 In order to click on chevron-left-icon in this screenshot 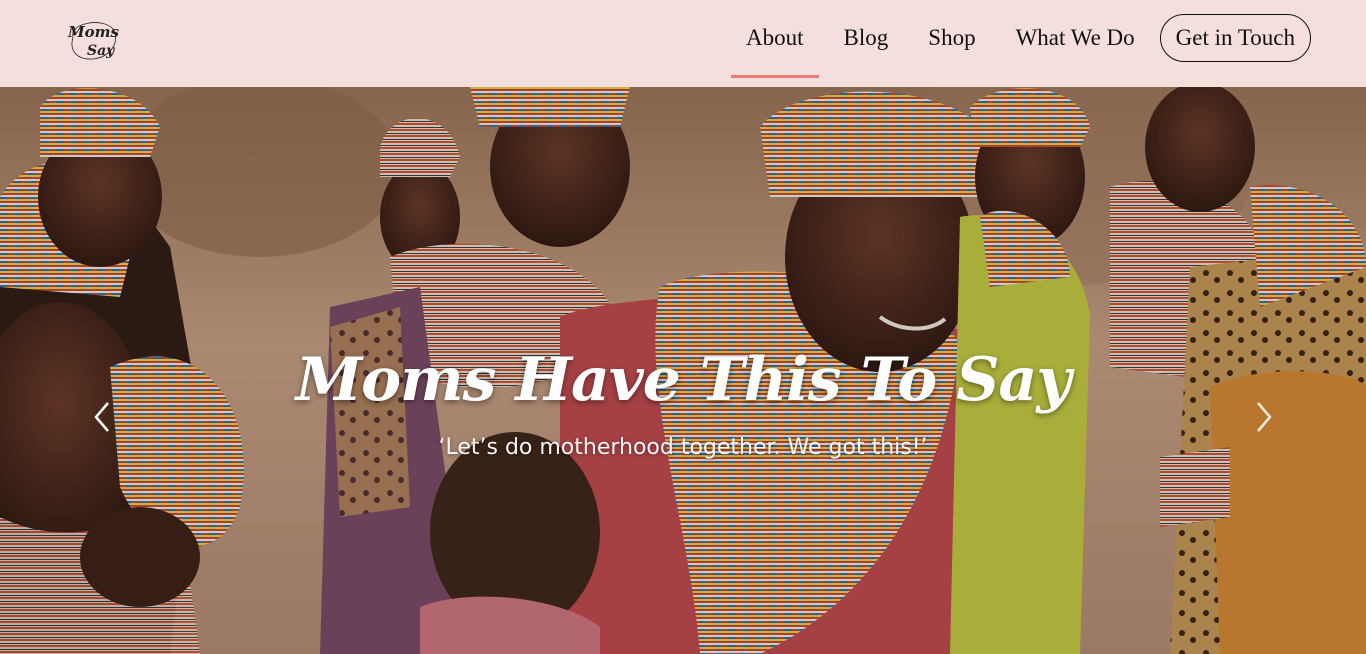, I will do `click(101, 417)`.